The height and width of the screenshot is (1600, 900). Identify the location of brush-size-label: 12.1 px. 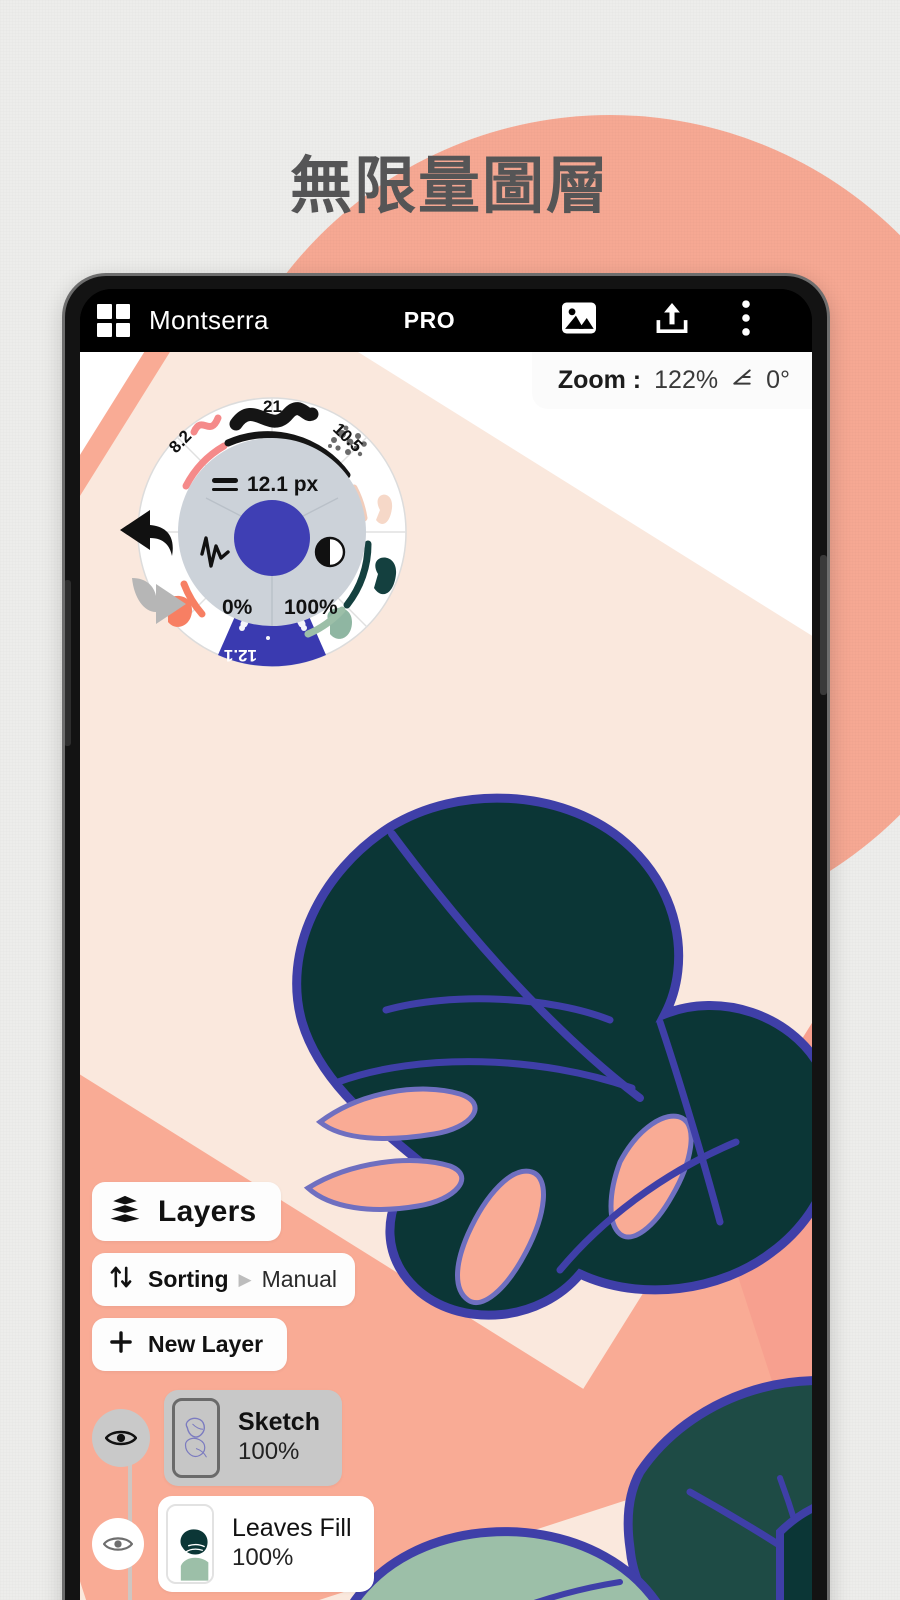
(283, 484).